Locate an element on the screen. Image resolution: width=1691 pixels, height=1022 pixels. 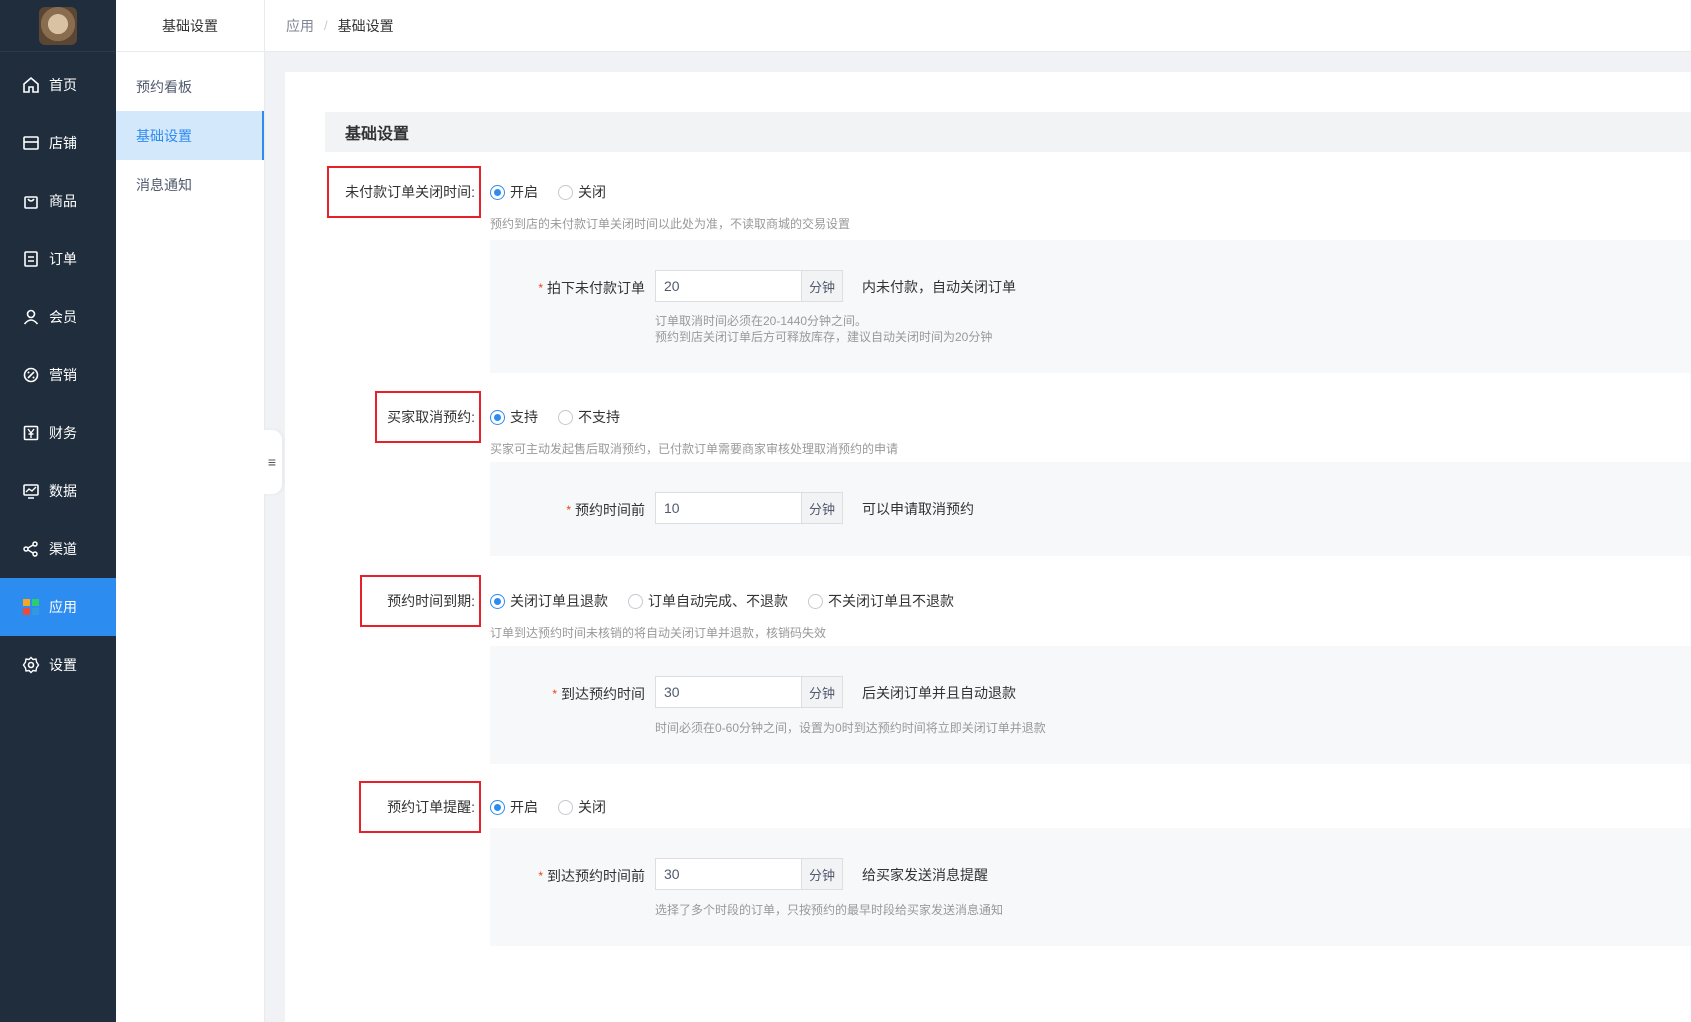
sidebar-item-members: 会员 is located at coordinates (58, 317).